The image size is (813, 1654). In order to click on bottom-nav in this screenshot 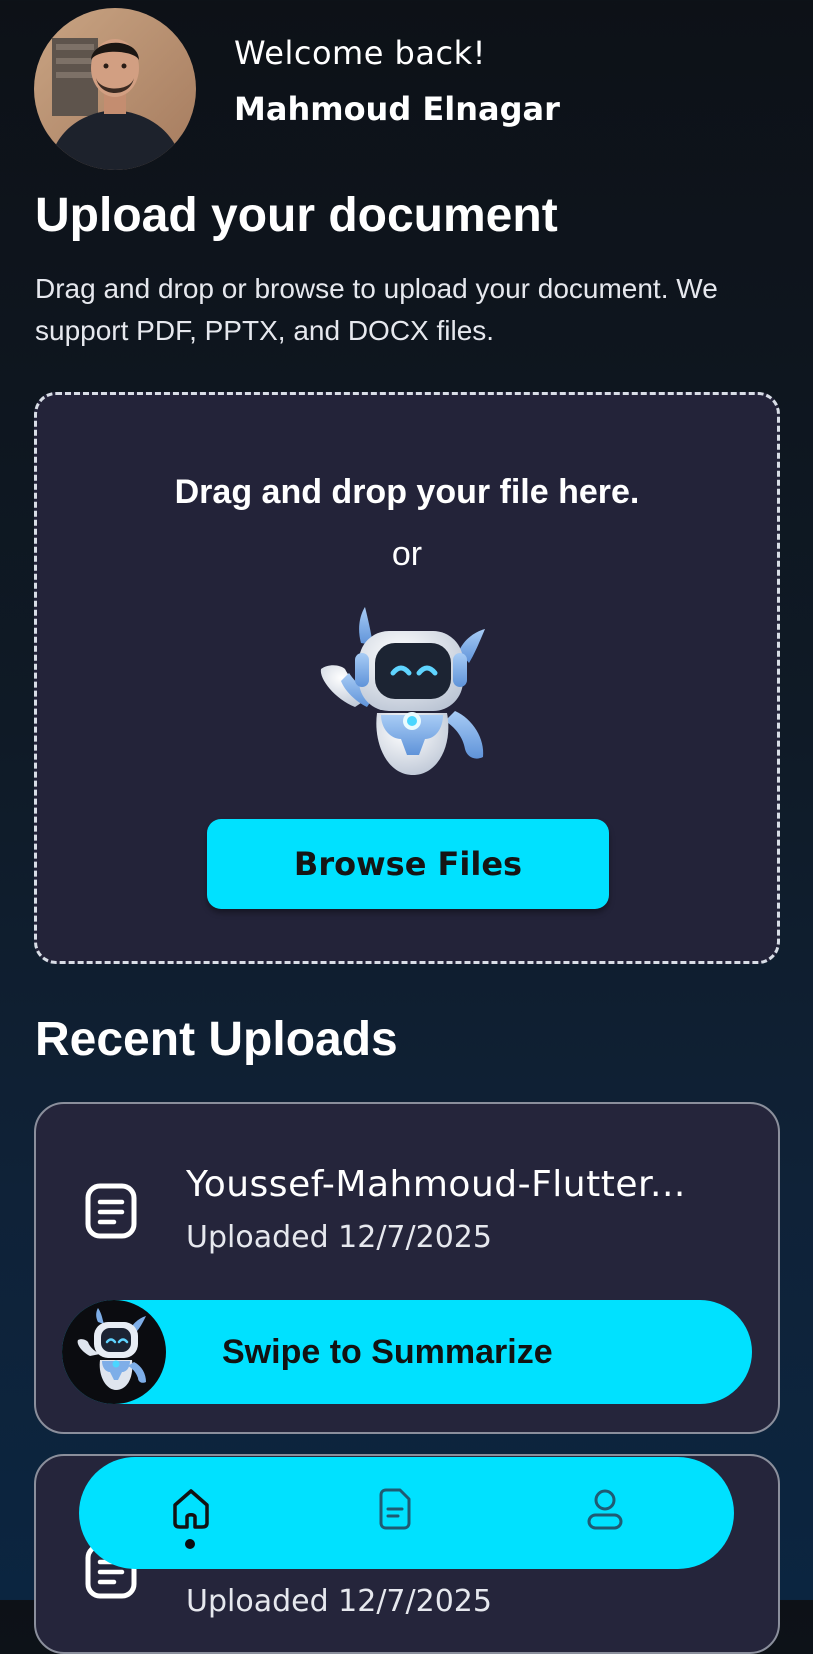, I will do `click(406, 1513)`.